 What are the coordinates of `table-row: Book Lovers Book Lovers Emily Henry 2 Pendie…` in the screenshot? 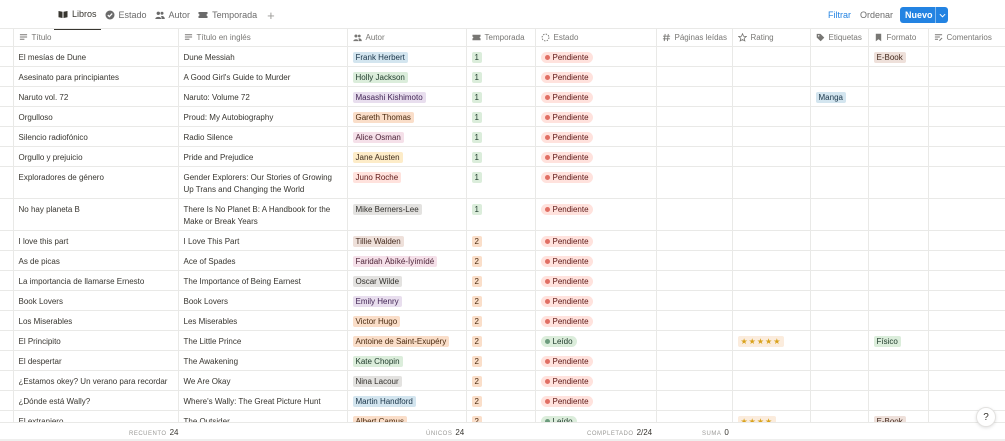 It's located at (502, 300).